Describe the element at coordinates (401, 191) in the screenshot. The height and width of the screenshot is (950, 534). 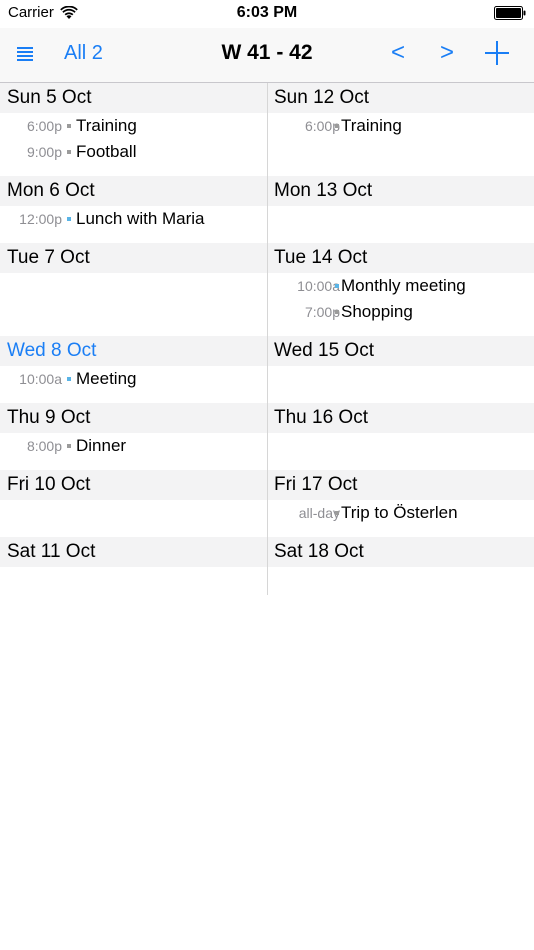
I see `day-header: Mon 13 Oct` at that location.